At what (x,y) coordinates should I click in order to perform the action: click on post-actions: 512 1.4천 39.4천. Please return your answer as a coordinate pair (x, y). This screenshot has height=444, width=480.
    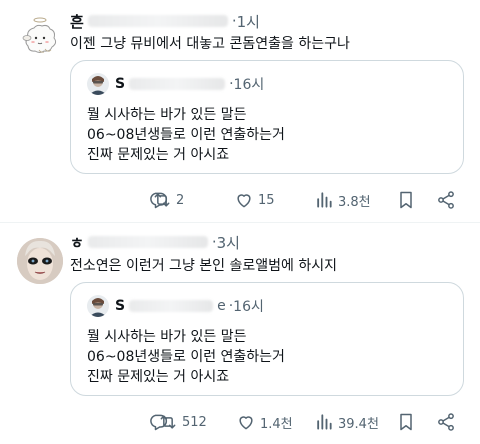
    Looking at the image, I should click on (308, 422).